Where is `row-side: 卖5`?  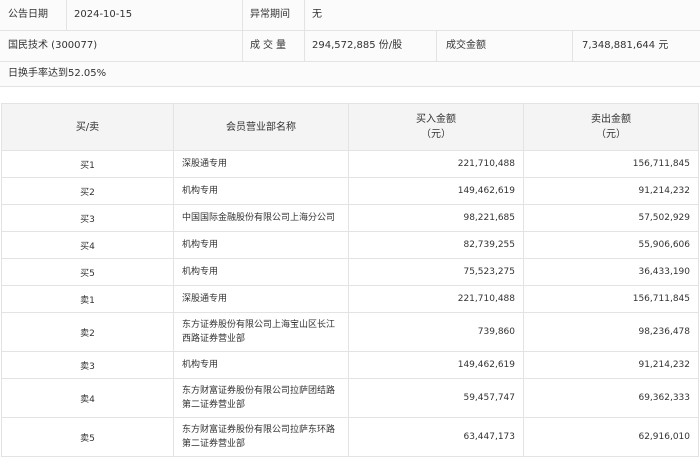
row-side: 卖5 is located at coordinates (87, 437).